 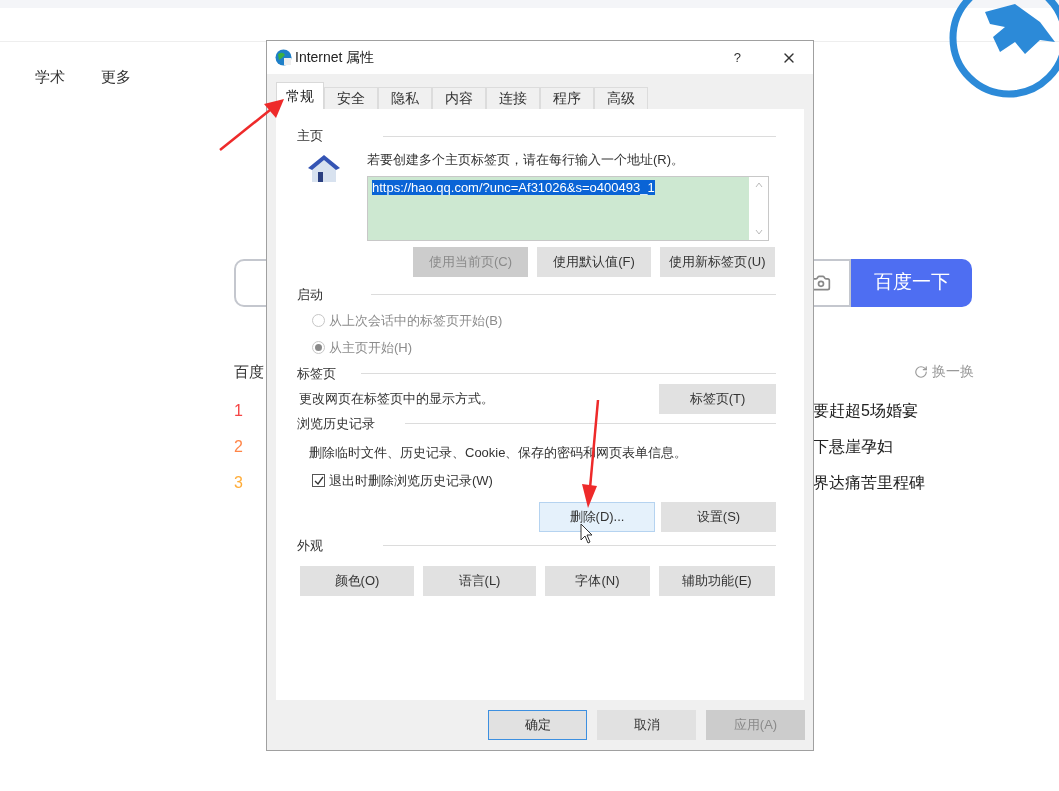 I want to click on window-title: Internet 属性, so click(x=335, y=57).